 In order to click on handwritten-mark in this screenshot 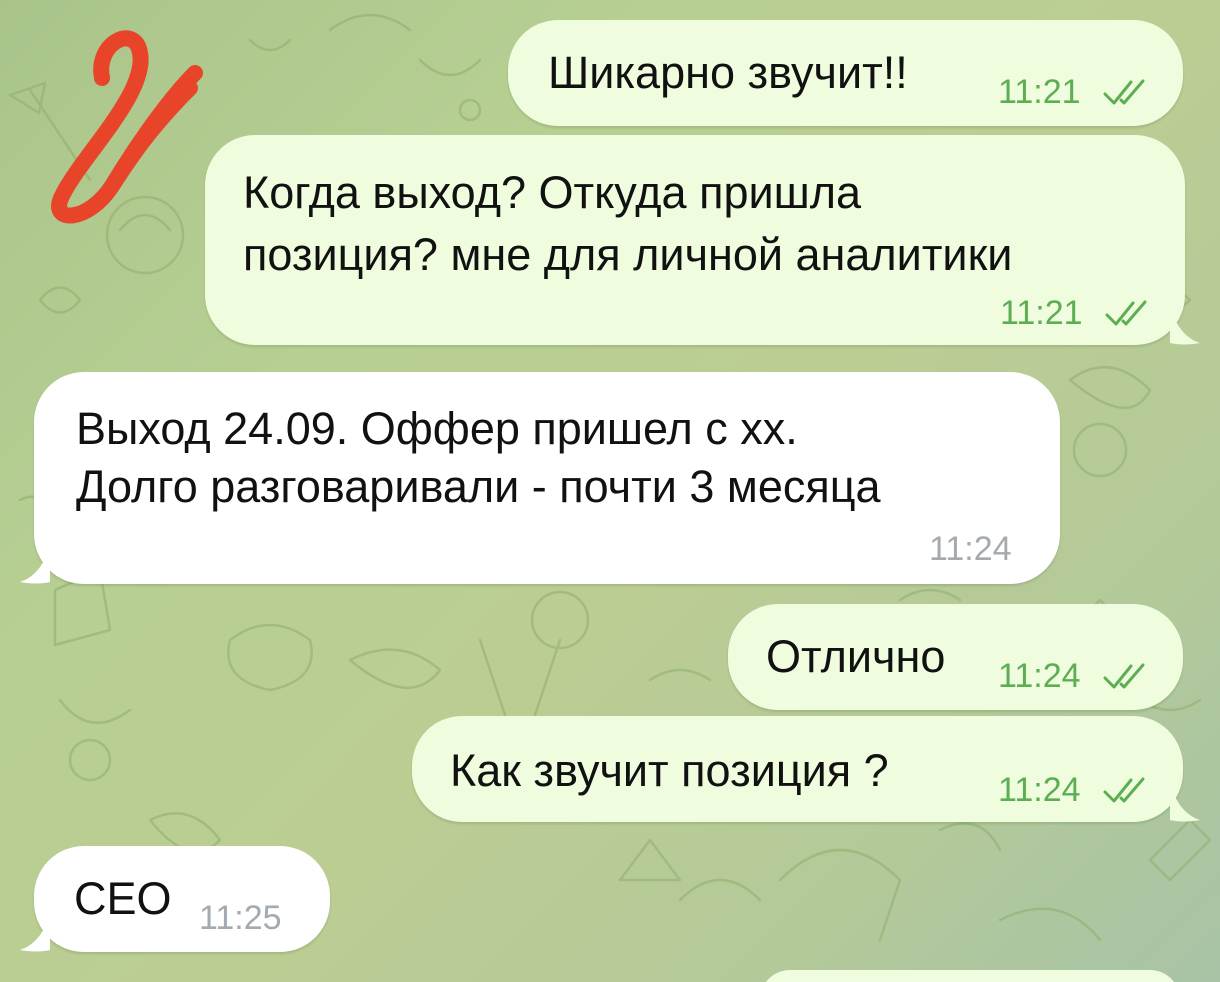, I will do `click(127, 127)`.